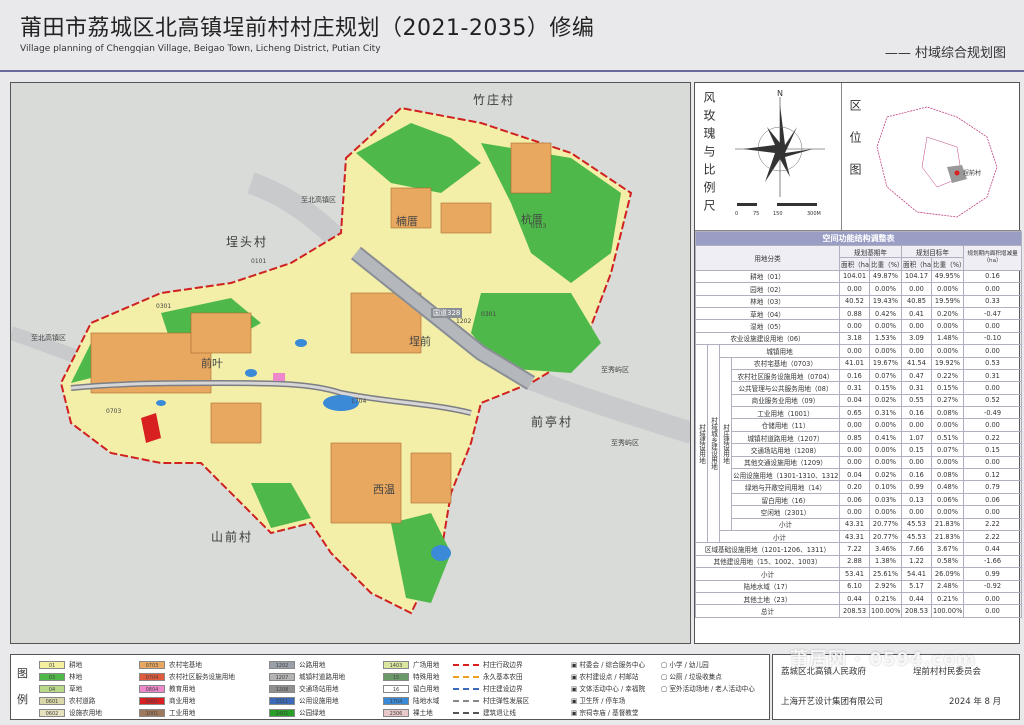  I want to click on table-cell: 0.31%, so click(885, 413).